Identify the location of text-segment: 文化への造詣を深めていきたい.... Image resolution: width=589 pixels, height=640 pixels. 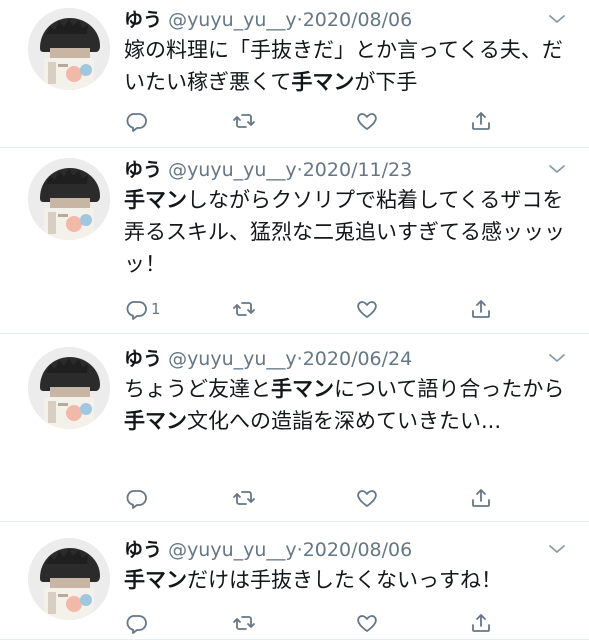
(344, 421).